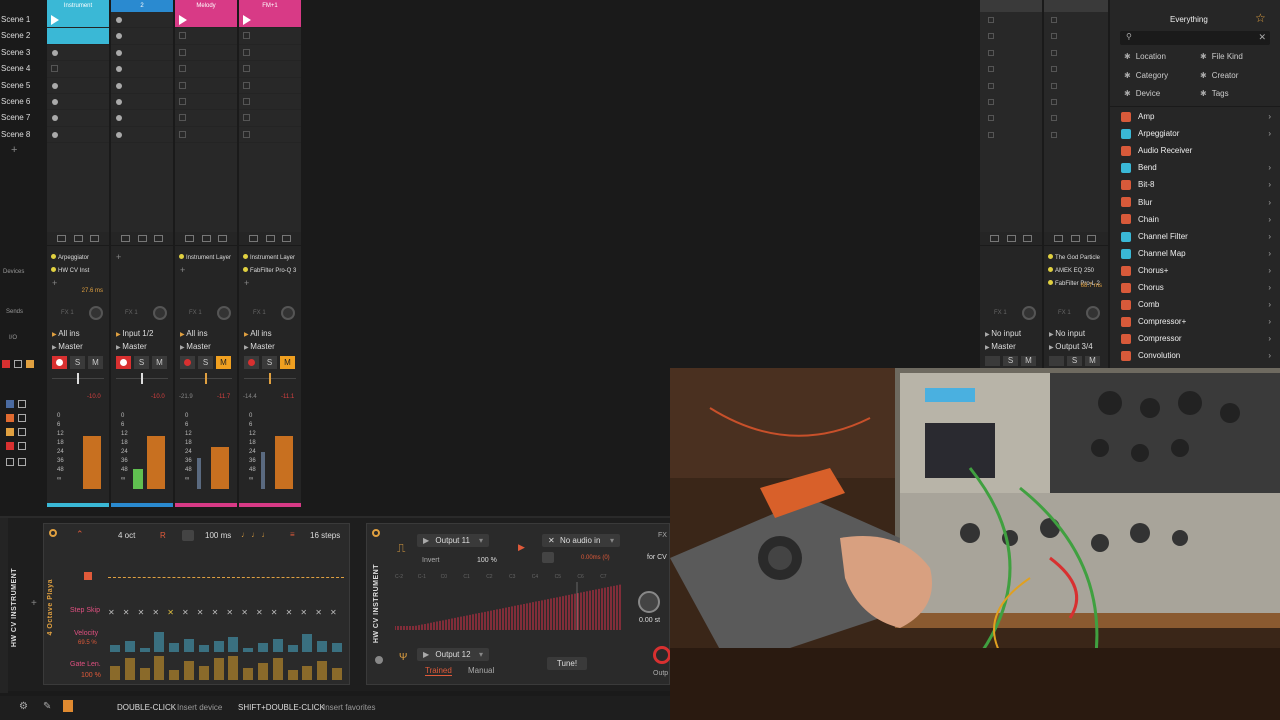 This screenshot has width=1280, height=720. I want to click on velocity-bars, so click(226, 640).